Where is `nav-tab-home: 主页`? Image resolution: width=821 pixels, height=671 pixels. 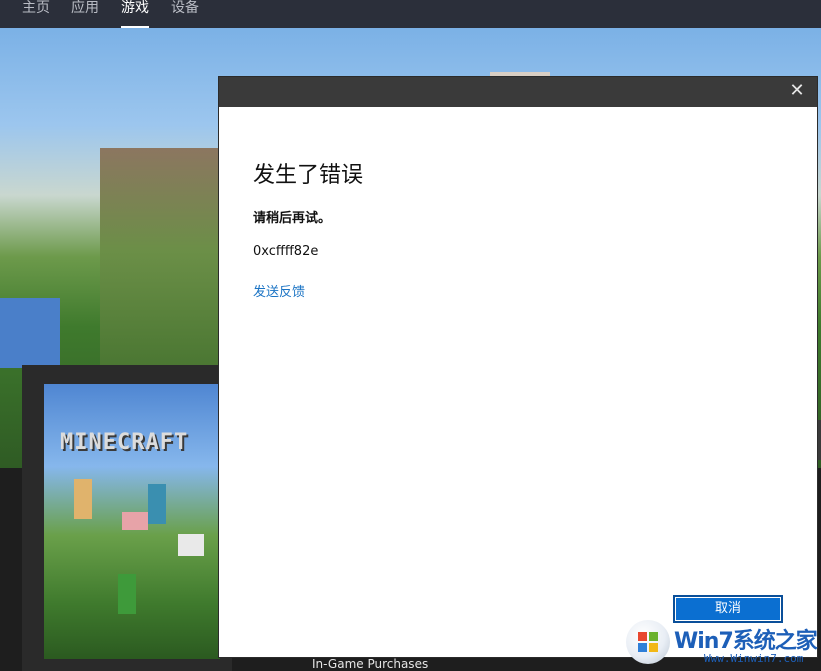 nav-tab-home: 主页 is located at coordinates (36, 13).